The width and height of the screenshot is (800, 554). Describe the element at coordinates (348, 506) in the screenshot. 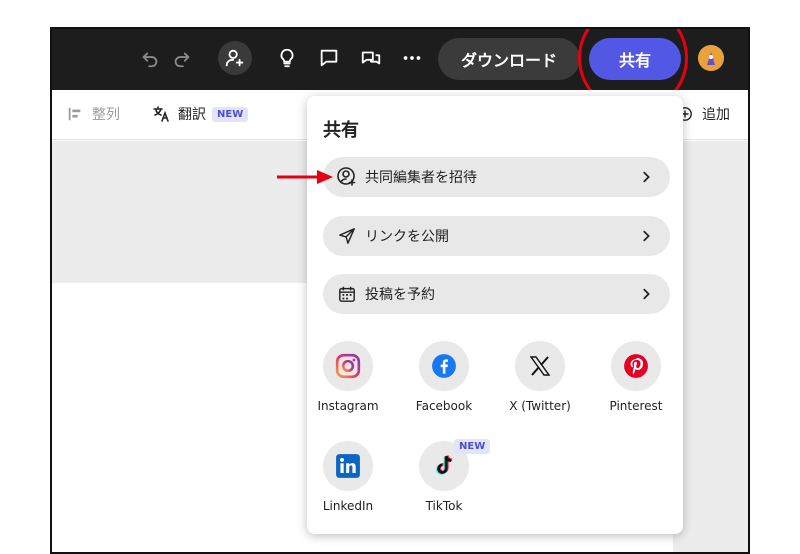

I see `social-label: LinkedIn` at that location.